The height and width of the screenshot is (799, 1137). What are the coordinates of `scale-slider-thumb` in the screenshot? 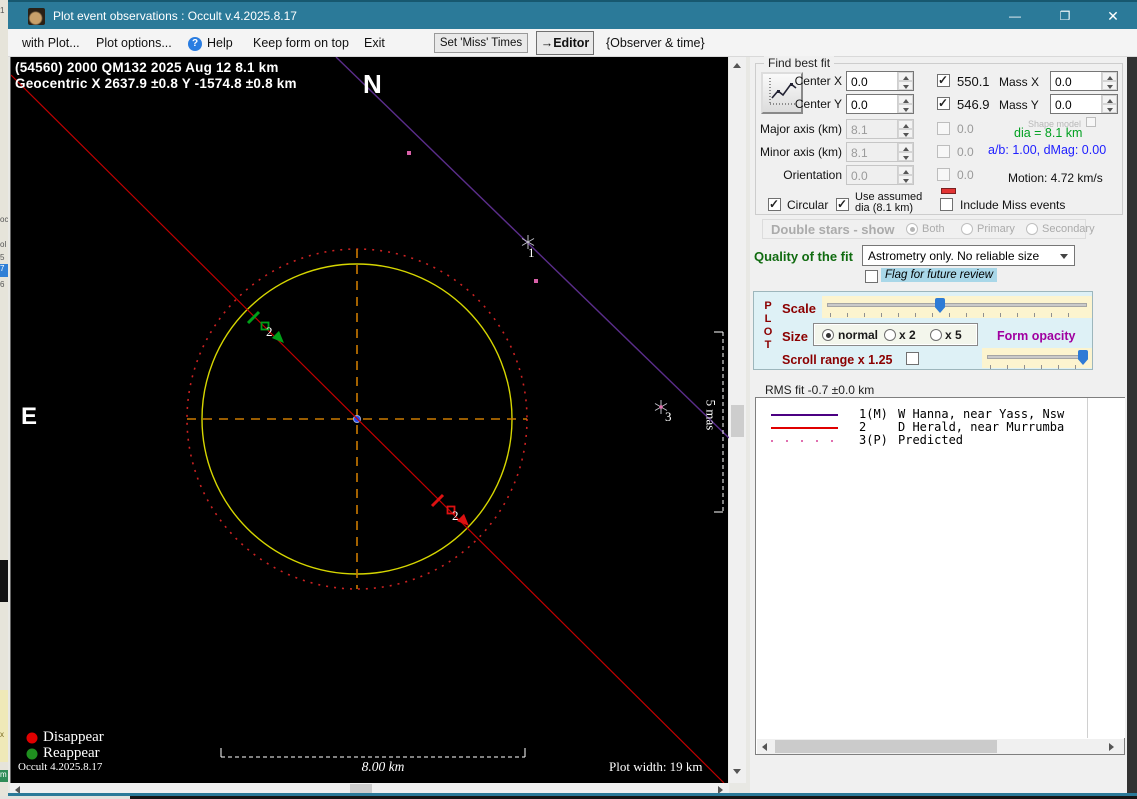 It's located at (940, 305).